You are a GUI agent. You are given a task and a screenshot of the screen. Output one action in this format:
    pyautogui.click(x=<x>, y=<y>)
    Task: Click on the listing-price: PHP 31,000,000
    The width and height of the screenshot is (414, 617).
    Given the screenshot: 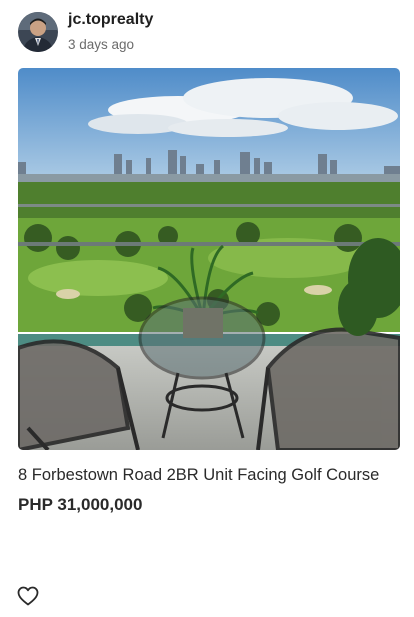 What is the action you would take?
    pyautogui.click(x=80, y=504)
    